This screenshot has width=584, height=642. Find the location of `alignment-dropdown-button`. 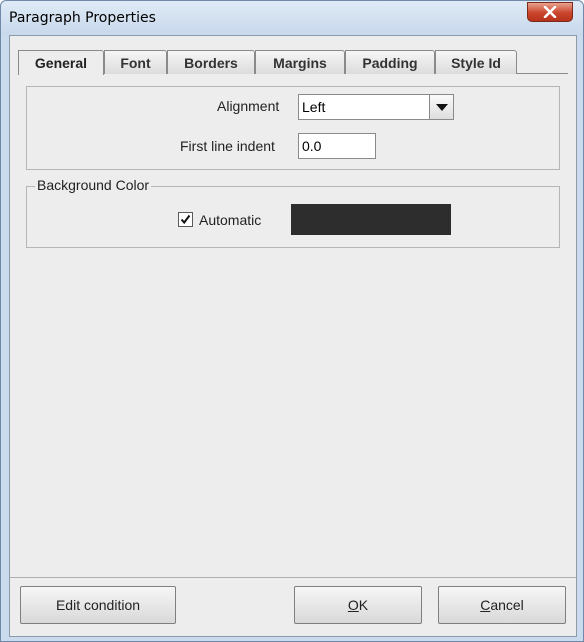

alignment-dropdown-button is located at coordinates (441, 107).